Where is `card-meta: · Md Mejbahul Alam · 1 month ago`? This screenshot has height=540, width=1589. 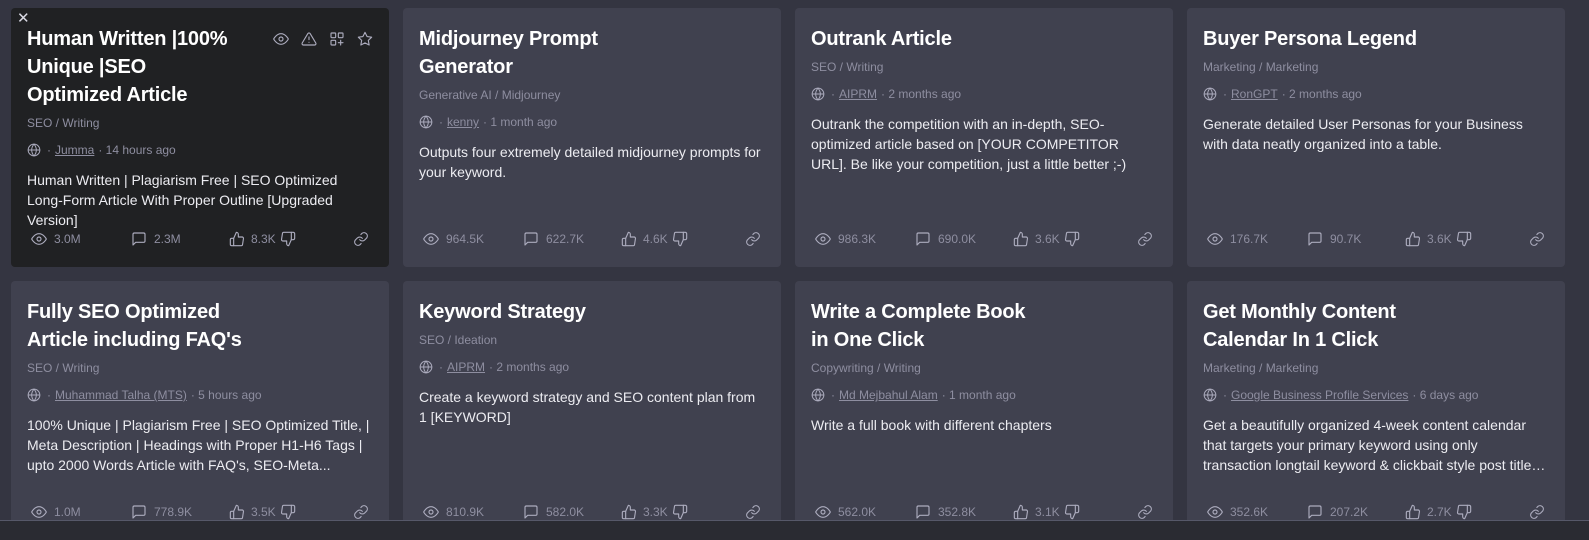 card-meta: · Md Mejbahul Alam · 1 month ago is located at coordinates (984, 395).